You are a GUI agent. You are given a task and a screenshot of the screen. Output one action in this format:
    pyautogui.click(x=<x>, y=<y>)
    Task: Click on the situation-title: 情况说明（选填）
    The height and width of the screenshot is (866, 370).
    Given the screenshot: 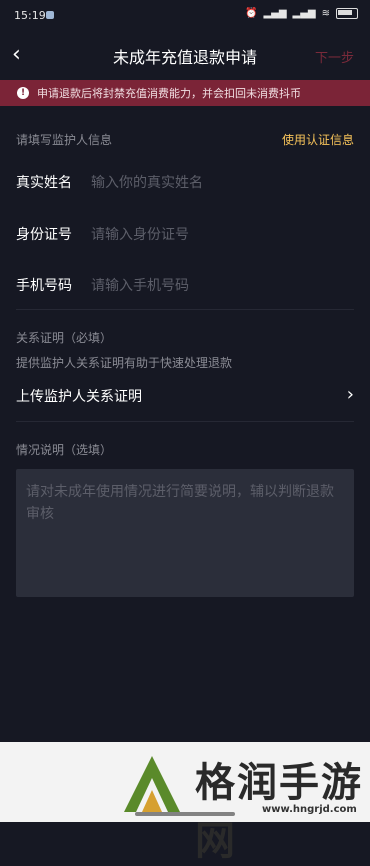 What is the action you would take?
    pyautogui.click(x=64, y=450)
    